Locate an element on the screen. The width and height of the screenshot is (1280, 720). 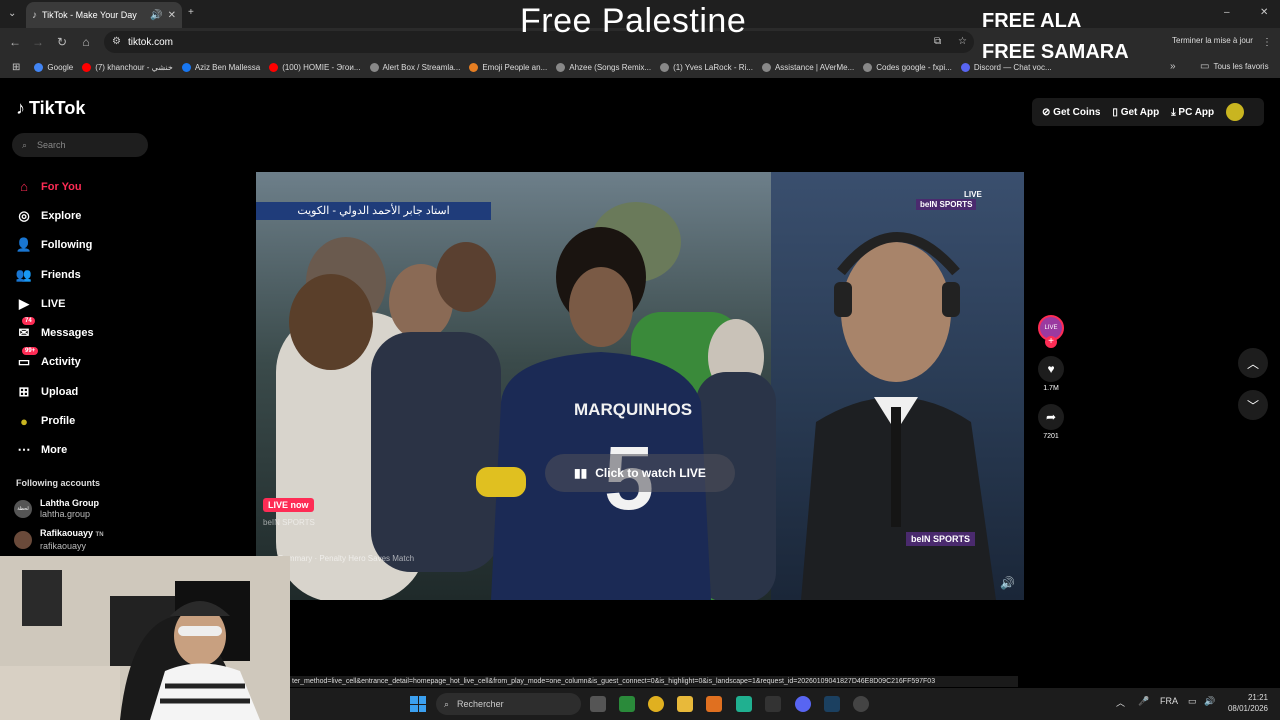
volume-tray-icon: 🔊 is located at coordinates (1209, 701).